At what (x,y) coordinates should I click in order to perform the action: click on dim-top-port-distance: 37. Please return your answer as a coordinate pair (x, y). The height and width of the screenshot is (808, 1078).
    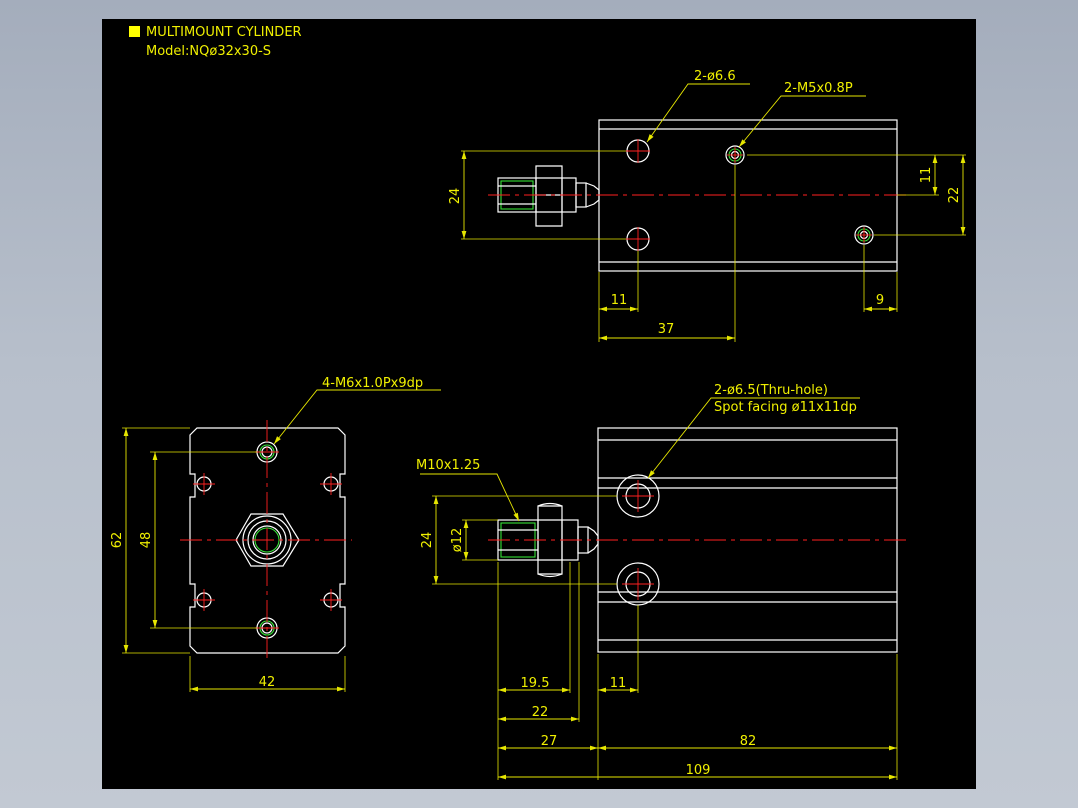
    Looking at the image, I should click on (666, 329).